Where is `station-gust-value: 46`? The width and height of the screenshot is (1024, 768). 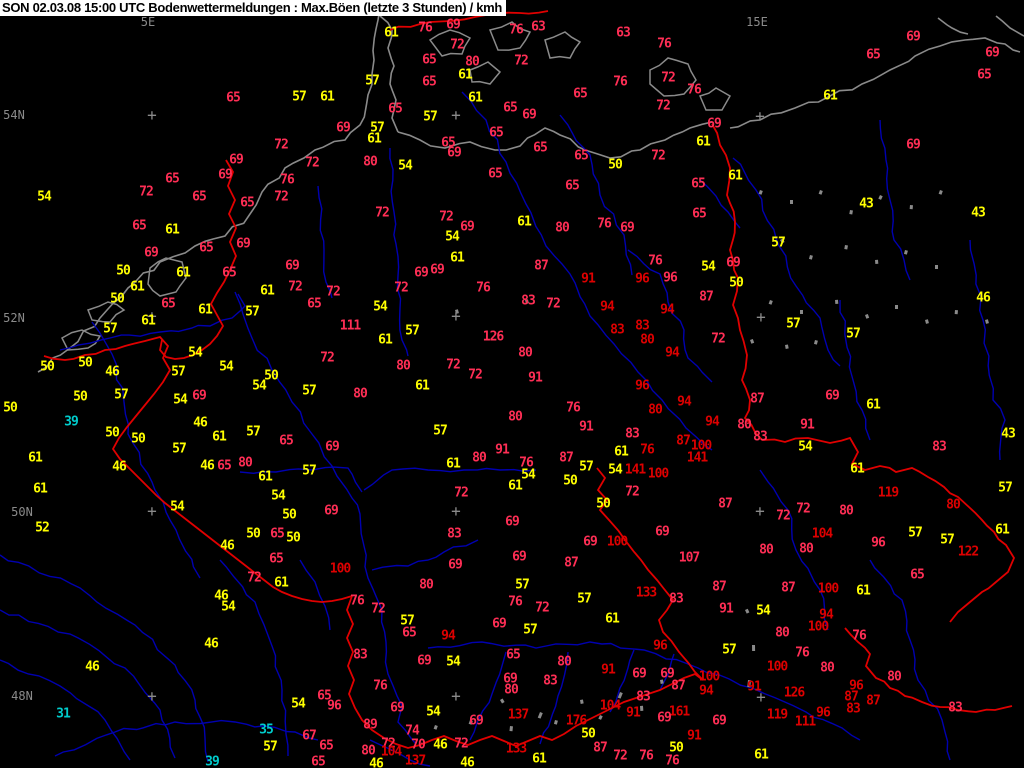 station-gust-value: 46 is located at coordinates (440, 745).